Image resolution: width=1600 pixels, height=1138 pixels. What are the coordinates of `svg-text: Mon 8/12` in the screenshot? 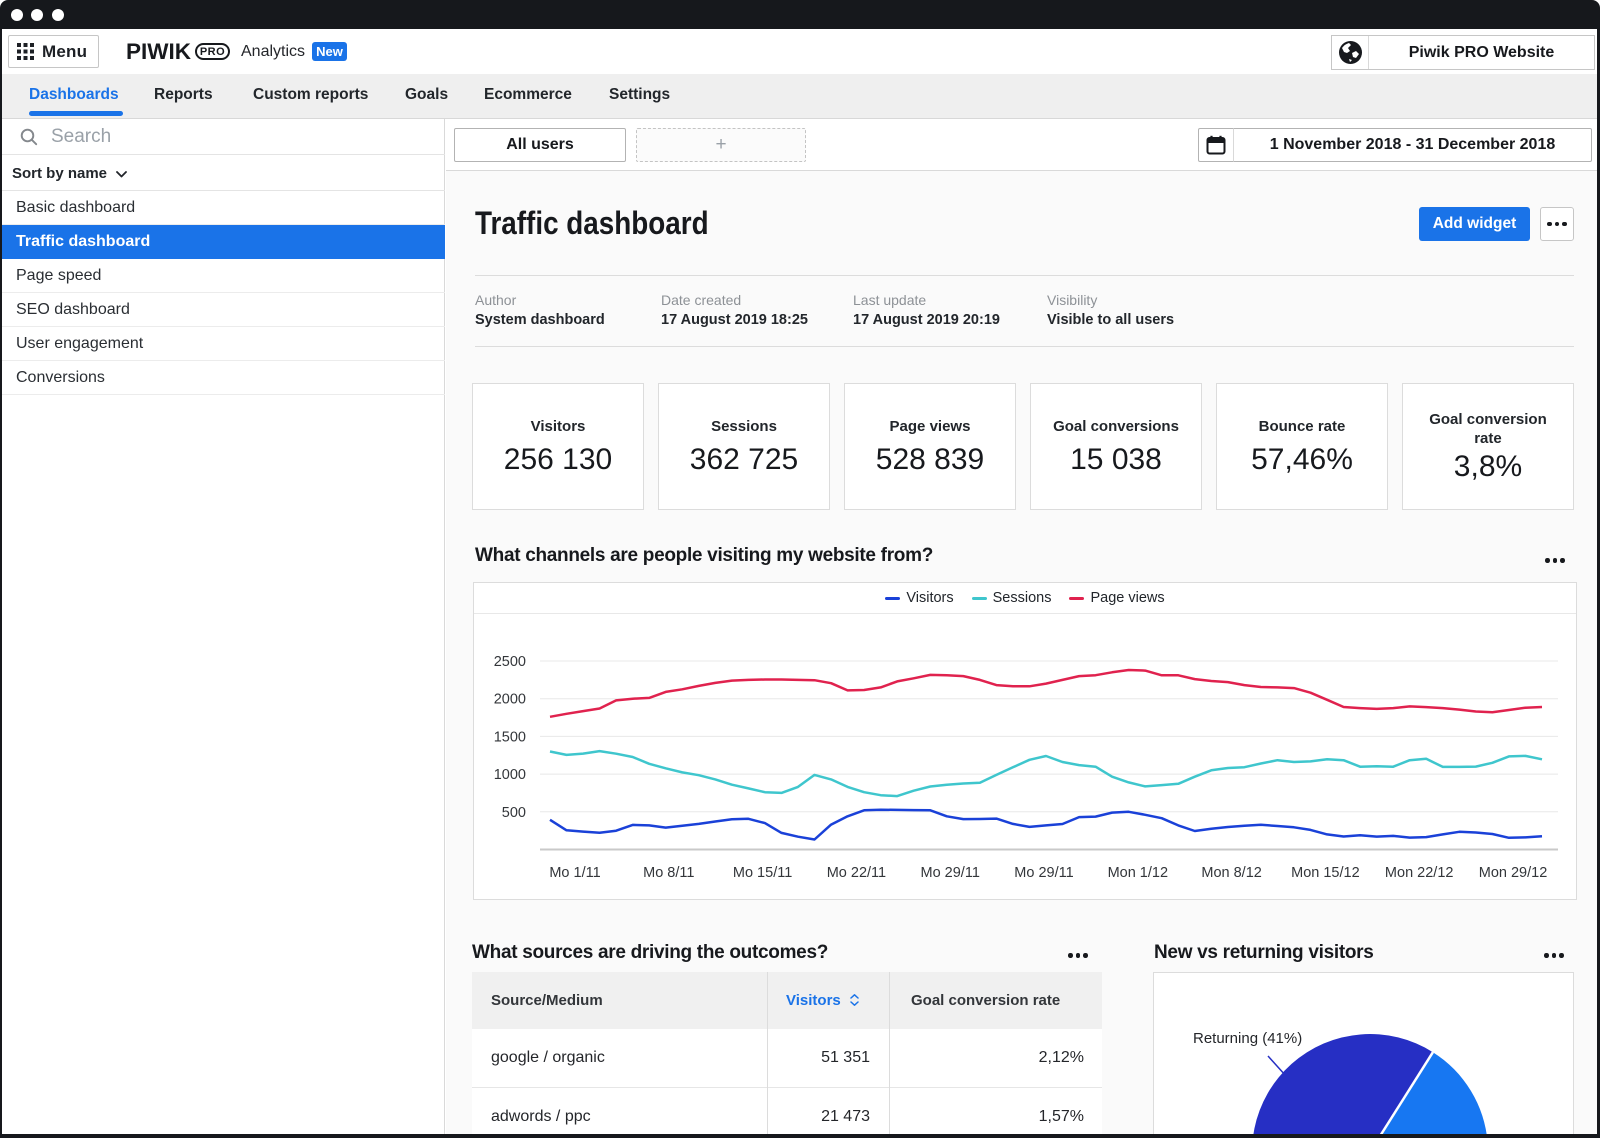 It's located at (1231, 873).